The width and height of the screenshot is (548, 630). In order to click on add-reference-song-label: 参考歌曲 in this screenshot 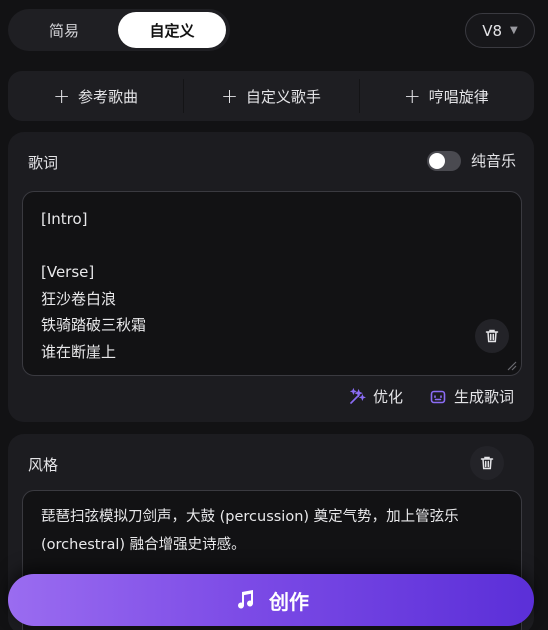, I will do `click(108, 96)`.